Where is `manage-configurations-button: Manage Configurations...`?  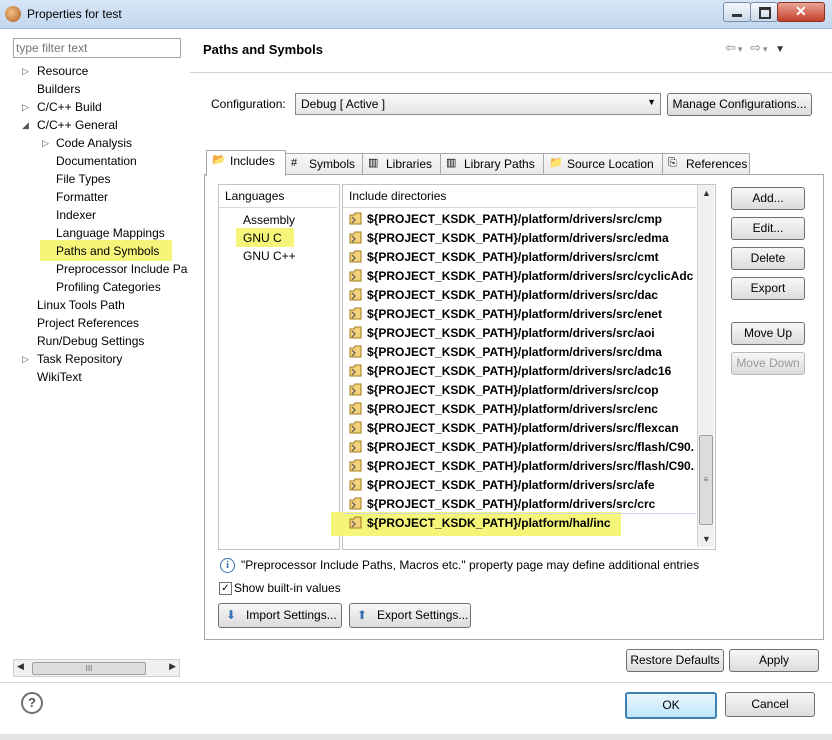
manage-configurations-button: Manage Configurations... is located at coordinates (739, 104).